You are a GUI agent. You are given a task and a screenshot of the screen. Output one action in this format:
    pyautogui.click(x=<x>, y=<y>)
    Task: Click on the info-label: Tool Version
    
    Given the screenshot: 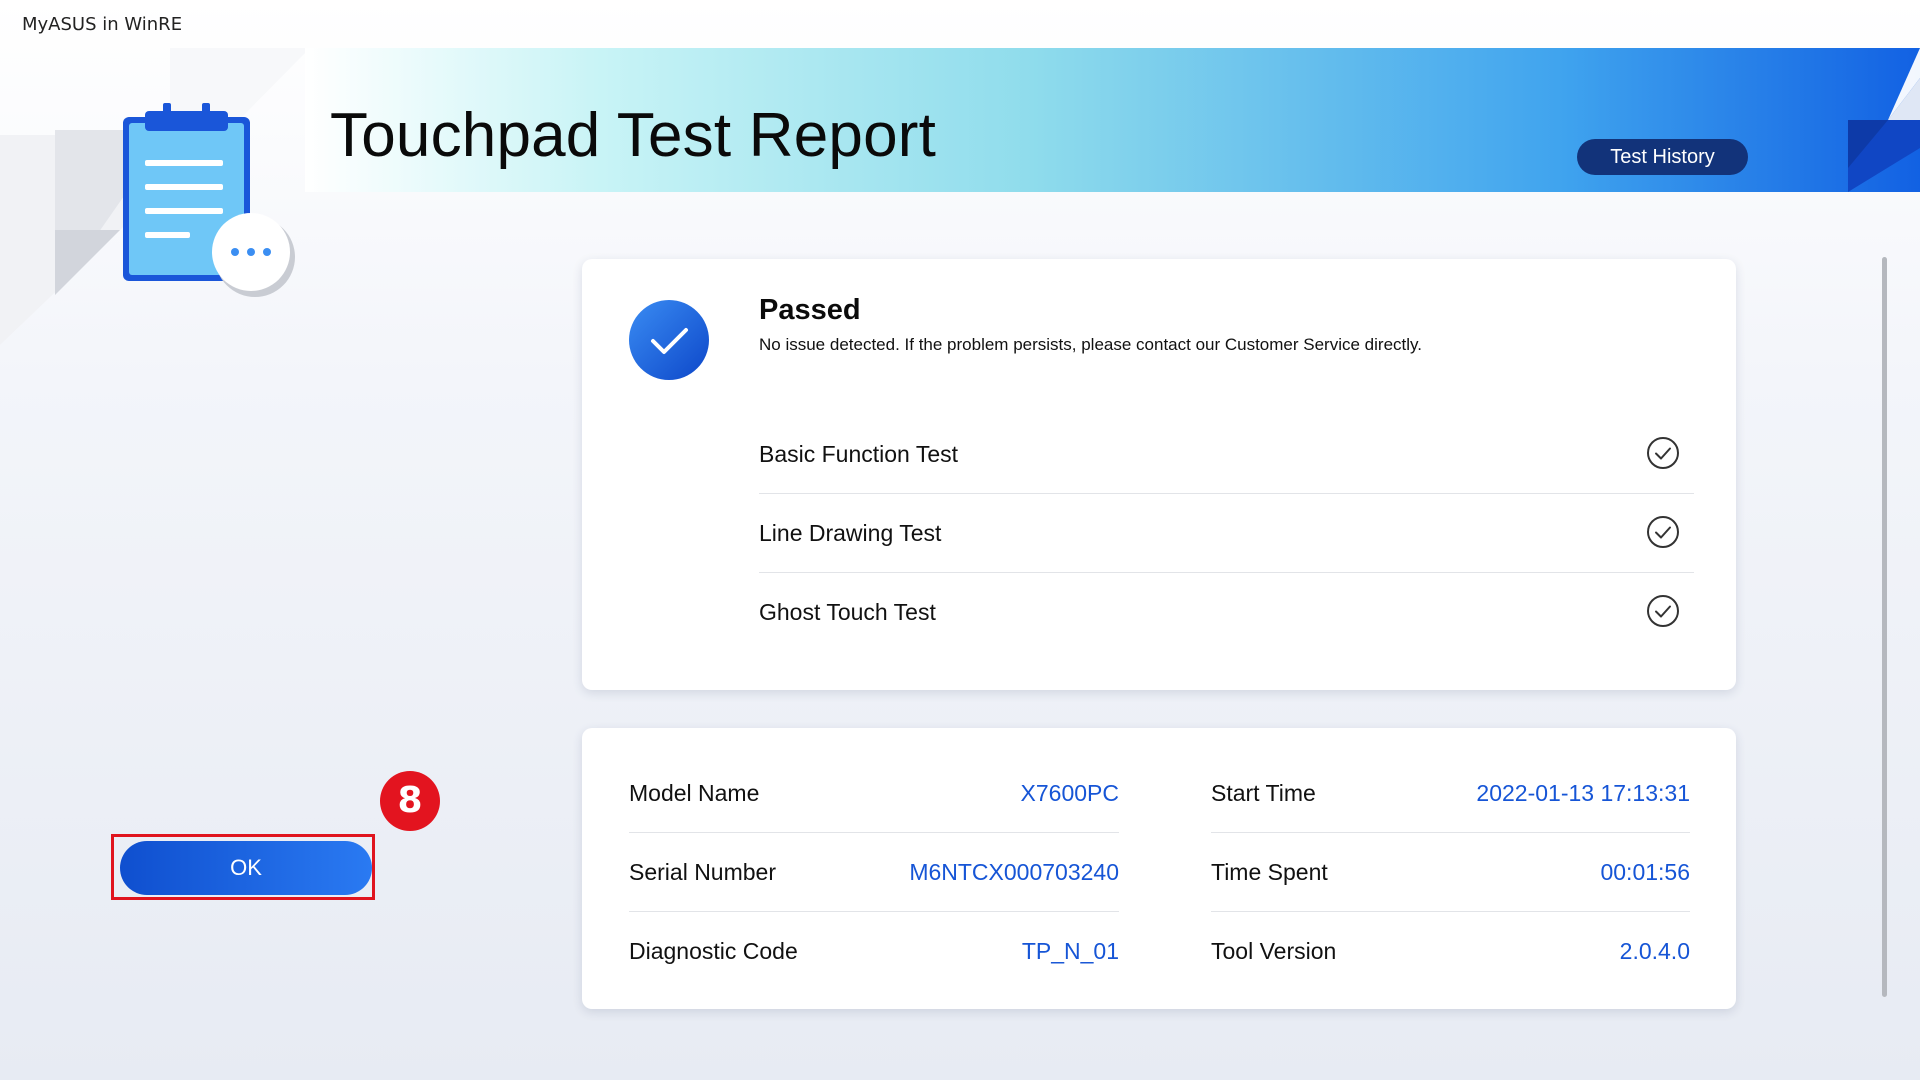 What is the action you would take?
    pyautogui.click(x=1274, y=951)
    